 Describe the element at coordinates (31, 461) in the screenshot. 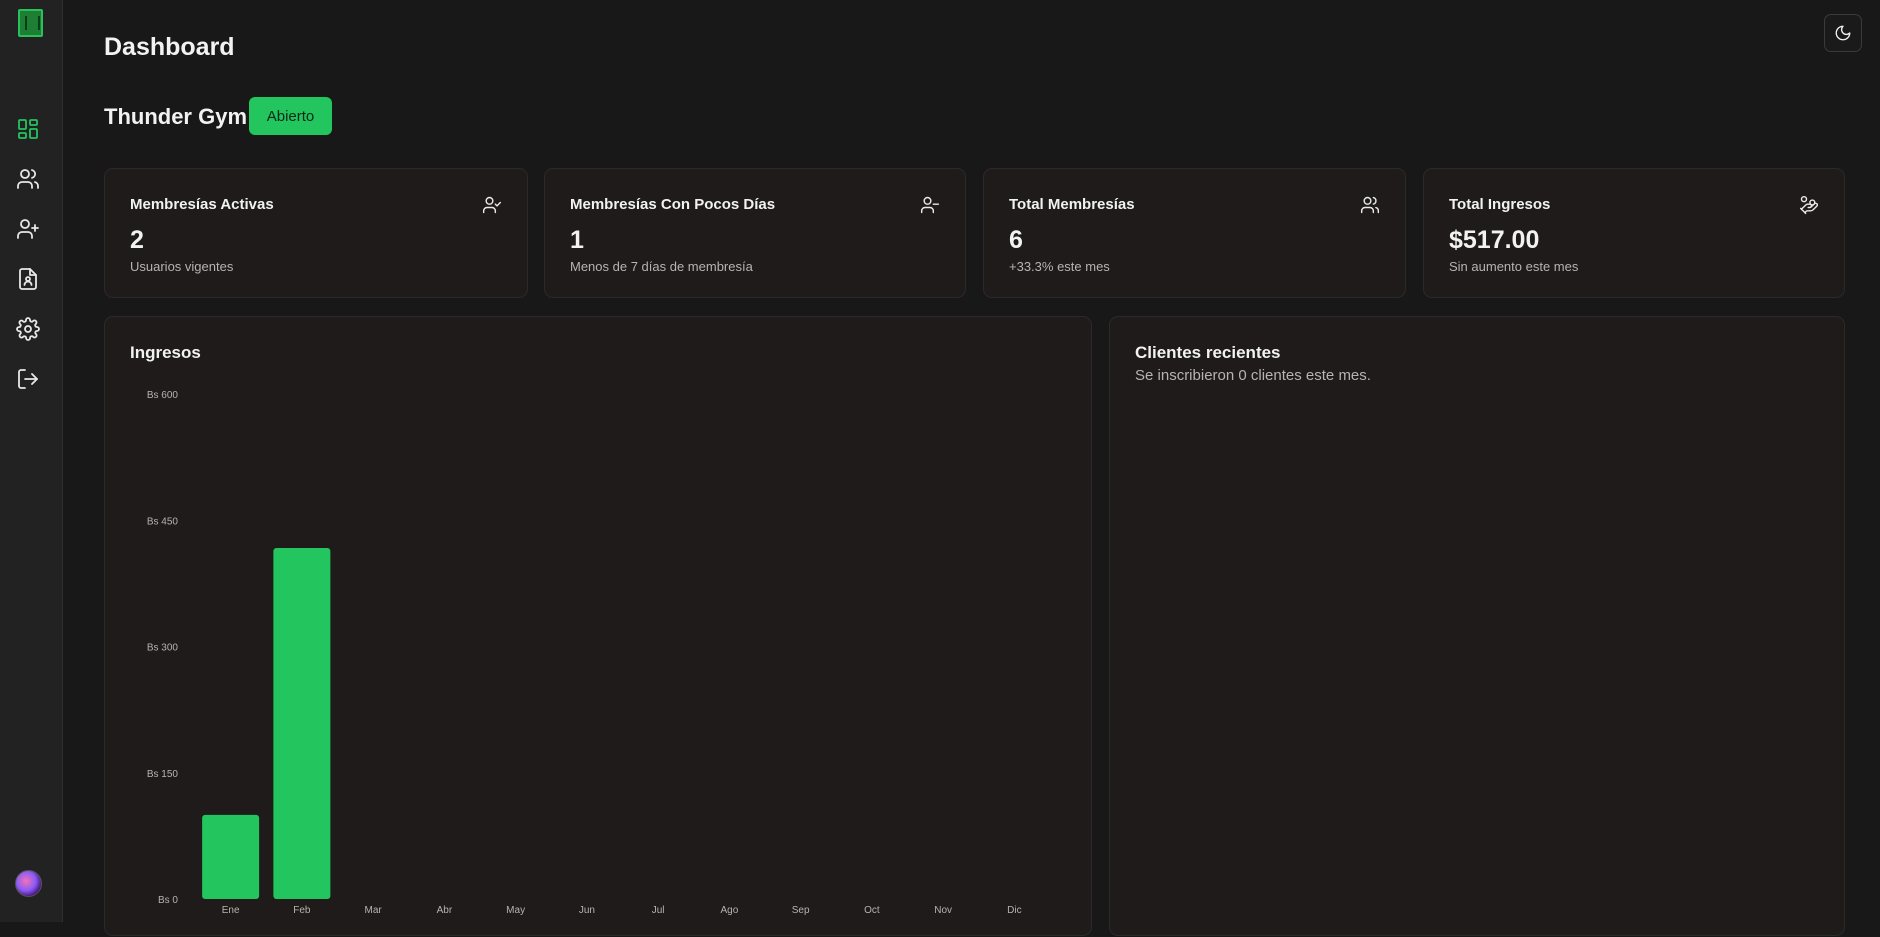

I see `sidebar` at that location.